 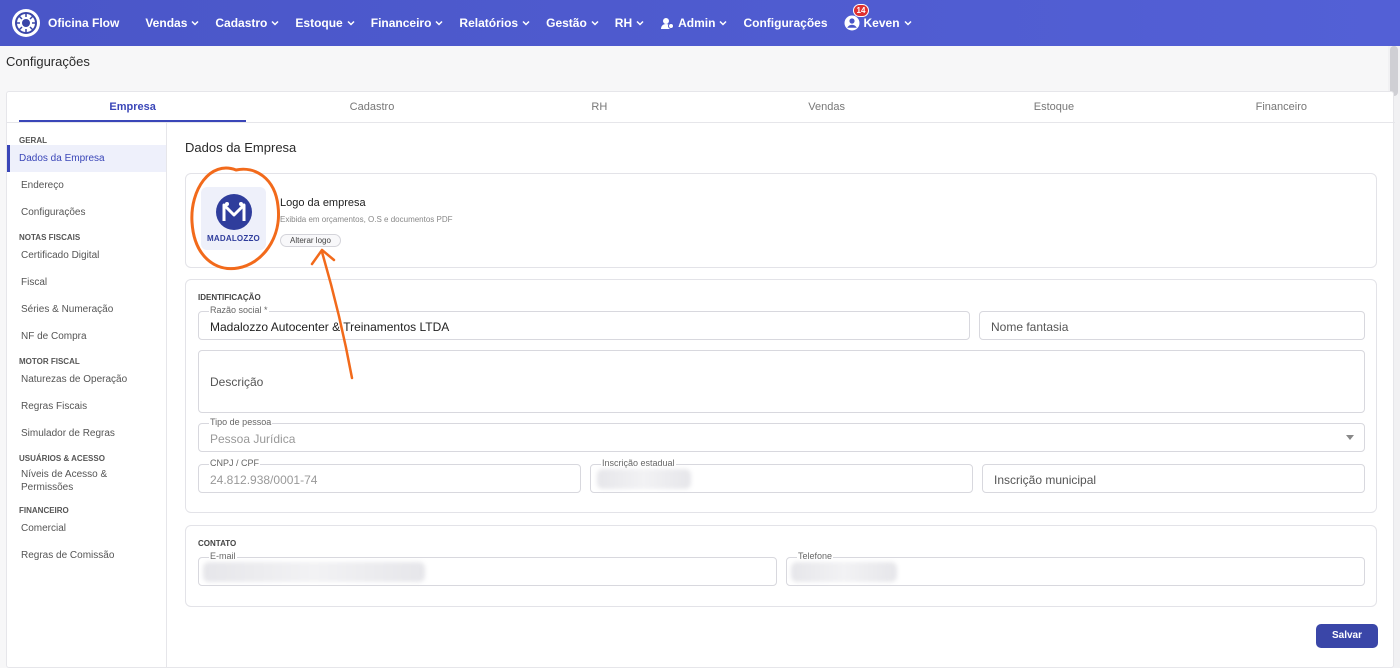 What do you see at coordinates (49, 361) in the screenshot?
I see `sidebar-section-motor-fiscal: MOTOR FISCAL` at bounding box center [49, 361].